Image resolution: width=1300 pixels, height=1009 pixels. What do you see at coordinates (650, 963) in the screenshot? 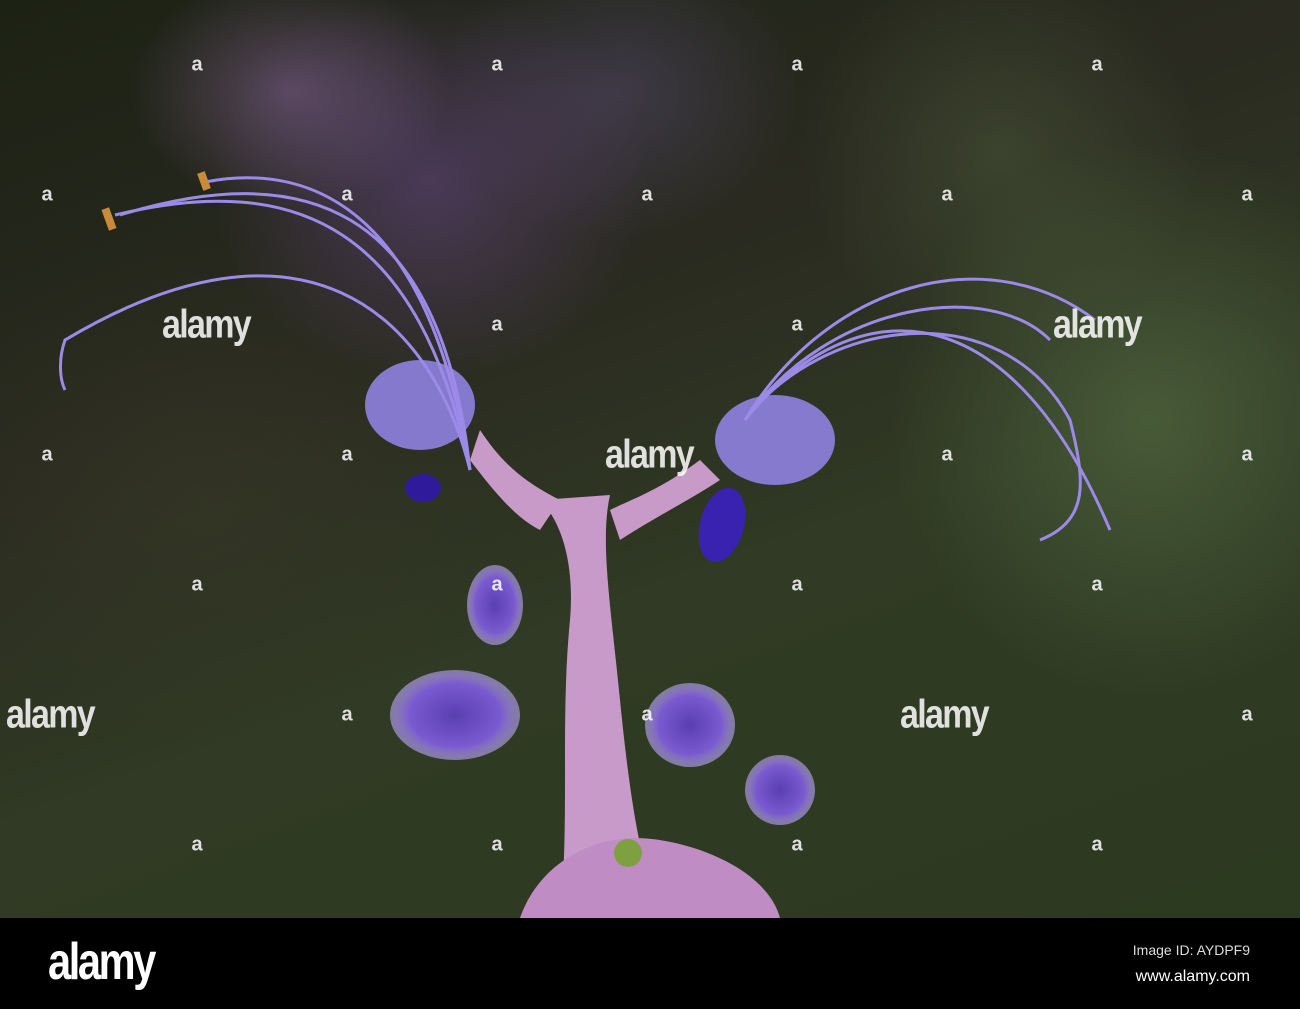
I see `footer-bar: alamy Image ID: AYDPF9 www.alamy.com` at bounding box center [650, 963].